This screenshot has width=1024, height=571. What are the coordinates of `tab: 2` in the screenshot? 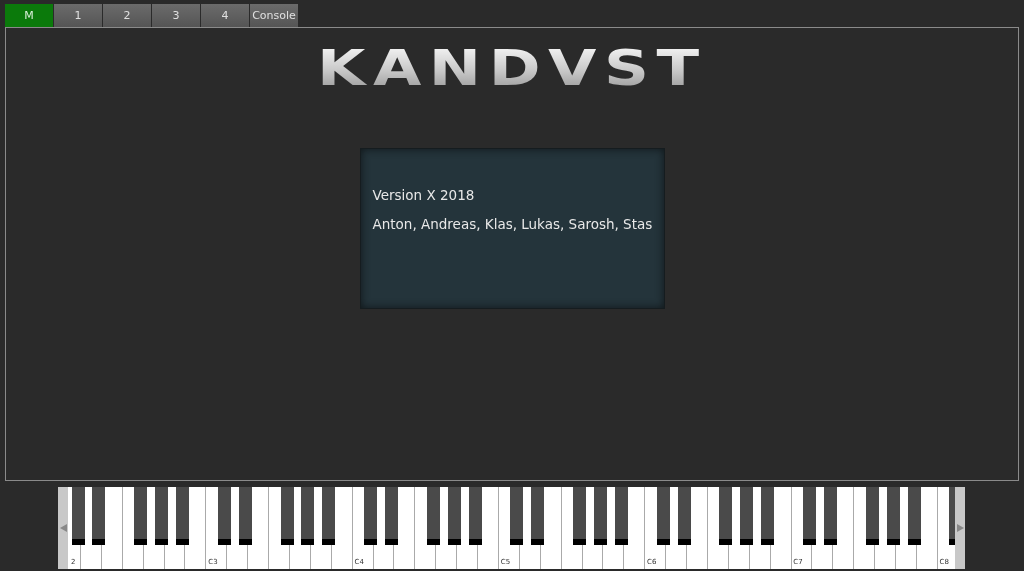 It's located at (127, 15).